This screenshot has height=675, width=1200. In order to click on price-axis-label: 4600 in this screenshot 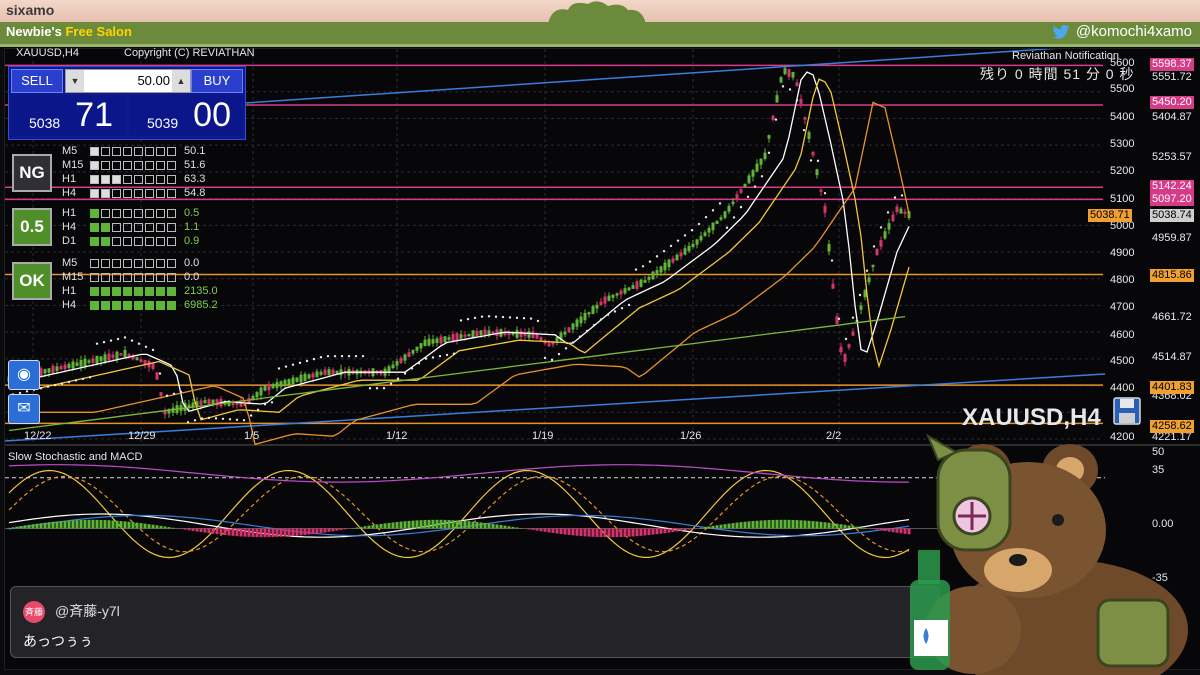, I will do `click(1122, 335)`.